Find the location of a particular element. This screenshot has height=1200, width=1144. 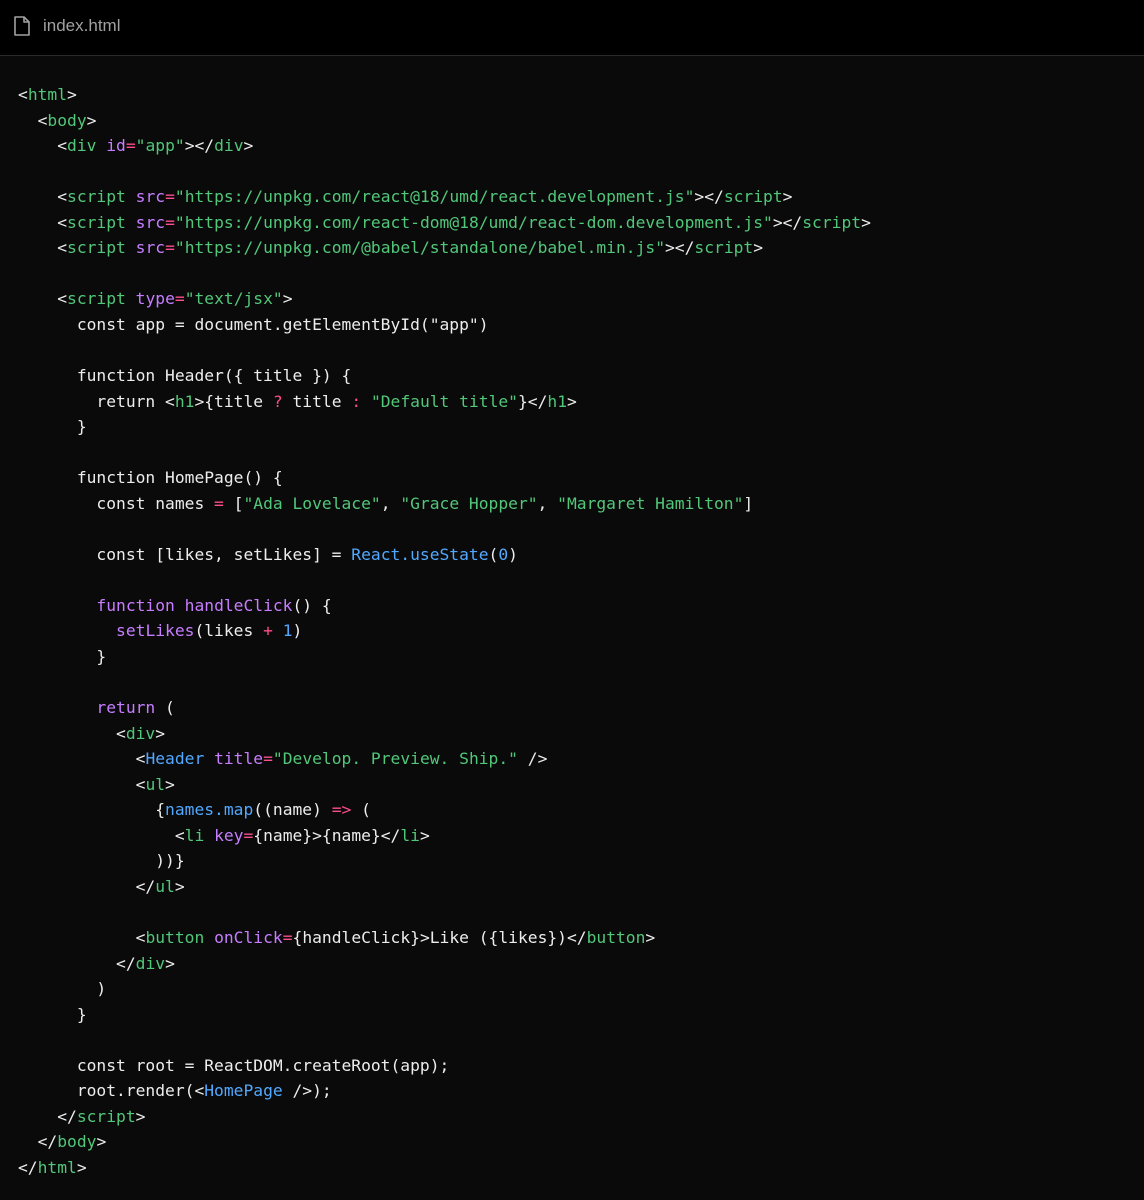

code-string: "Develop. Preview. Ship." is located at coordinates (395, 759).